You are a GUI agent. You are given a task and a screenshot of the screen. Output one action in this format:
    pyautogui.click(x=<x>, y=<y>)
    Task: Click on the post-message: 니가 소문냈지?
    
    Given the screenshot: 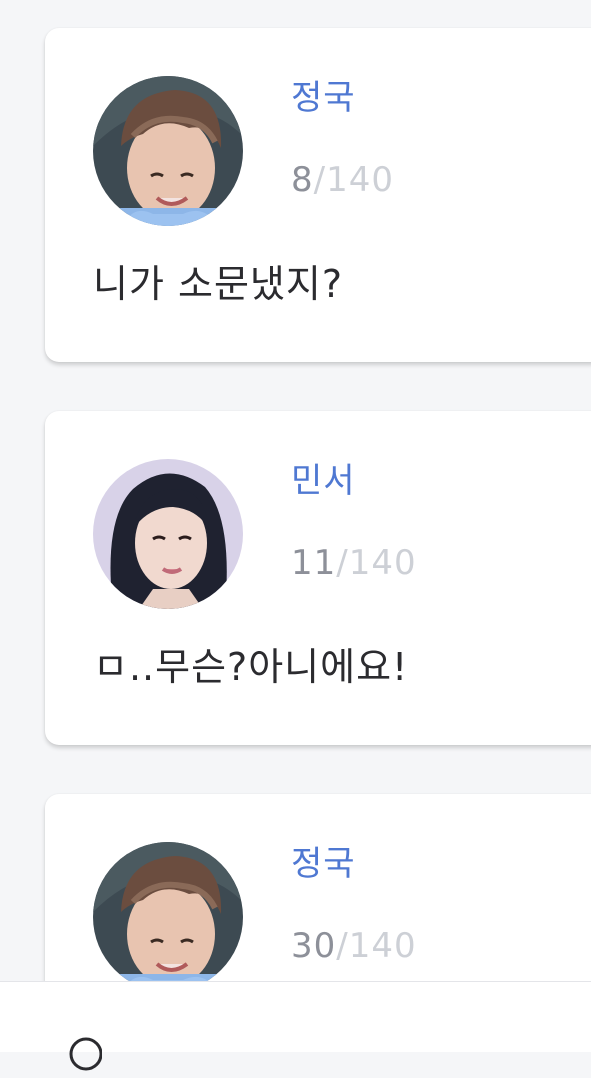 What is the action you would take?
    pyautogui.click(x=218, y=284)
    